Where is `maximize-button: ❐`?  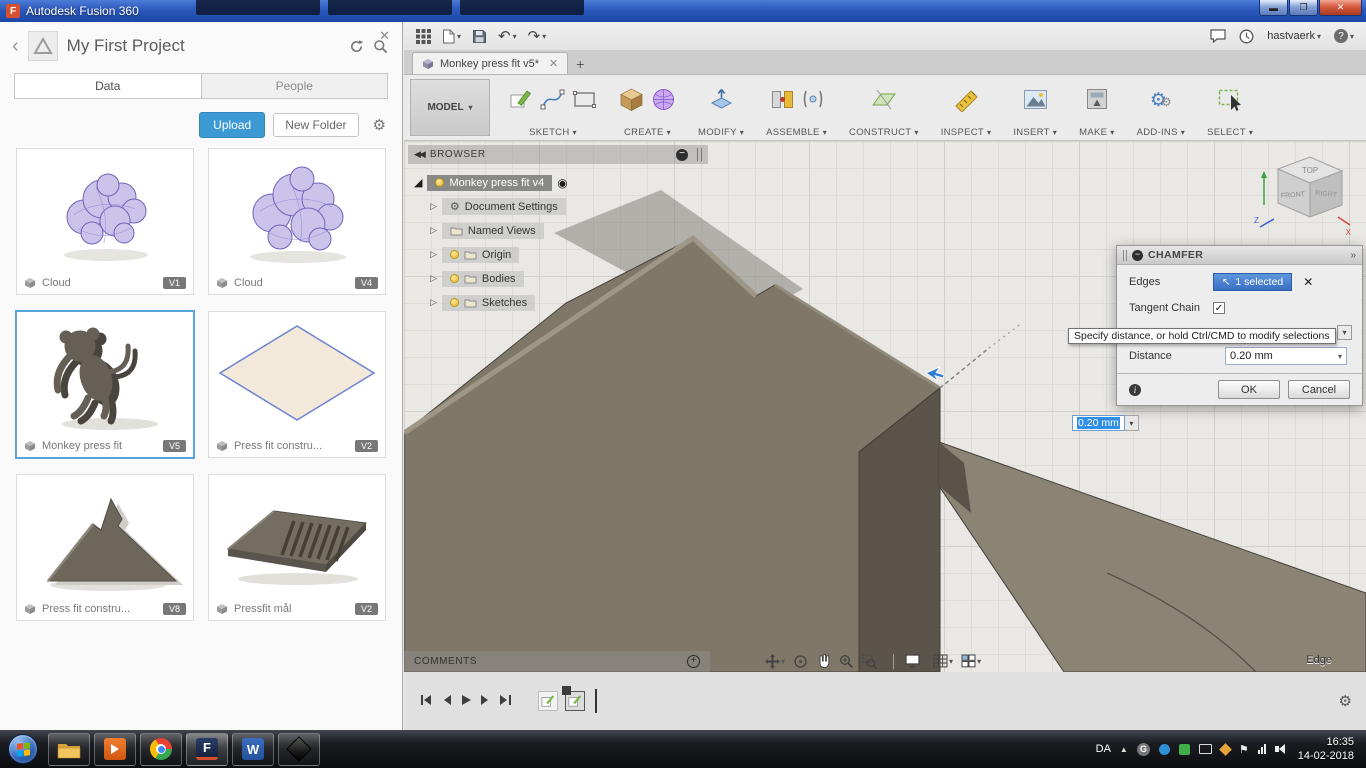
maximize-button: ❐ is located at coordinates (1303, 8).